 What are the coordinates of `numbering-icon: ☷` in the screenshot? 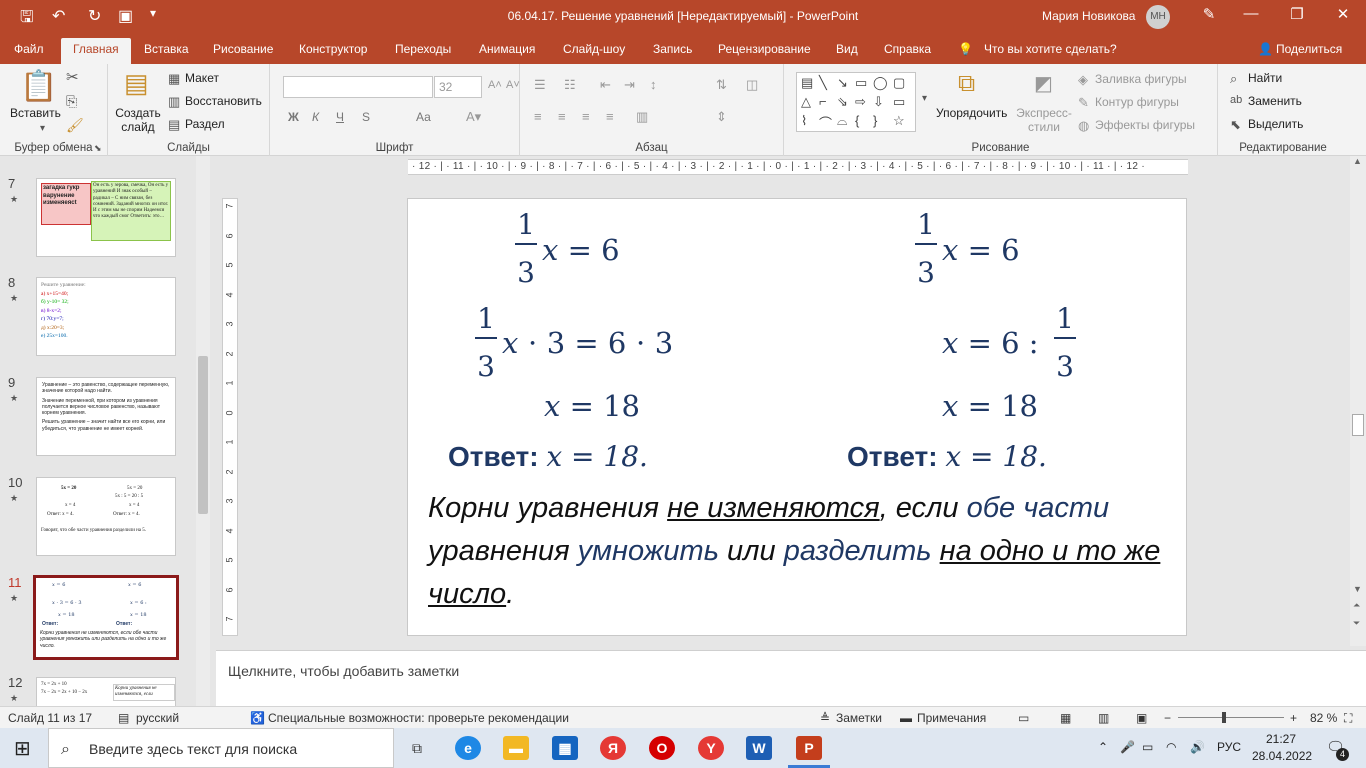 It's located at (570, 84).